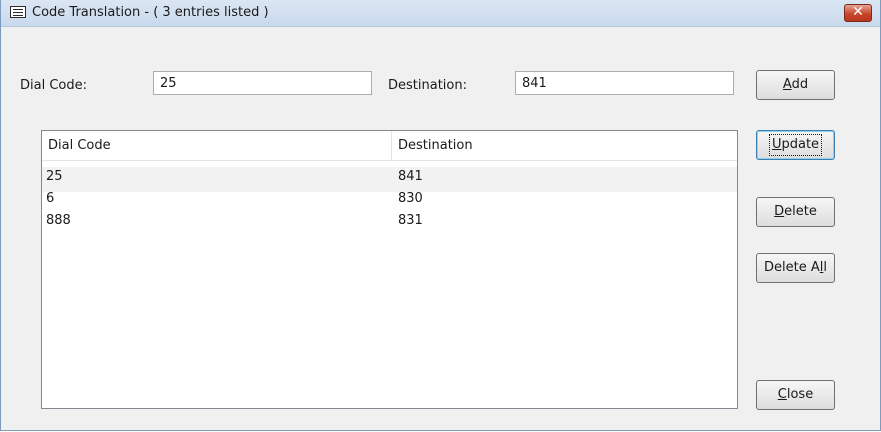 The height and width of the screenshot is (432, 881). I want to click on delete-all-label-rest: l, so click(825, 267).